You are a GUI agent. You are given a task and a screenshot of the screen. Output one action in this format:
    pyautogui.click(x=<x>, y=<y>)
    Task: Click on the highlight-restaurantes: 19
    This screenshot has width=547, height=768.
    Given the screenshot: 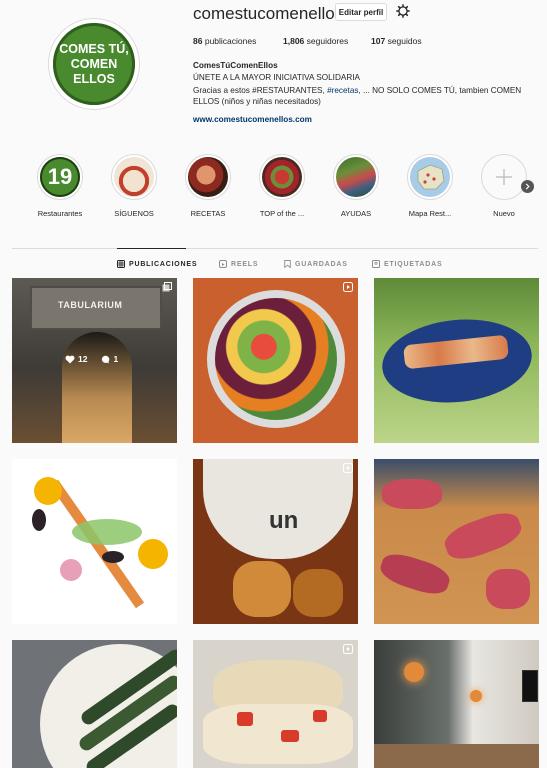 What is the action you would take?
    pyautogui.click(x=60, y=177)
    